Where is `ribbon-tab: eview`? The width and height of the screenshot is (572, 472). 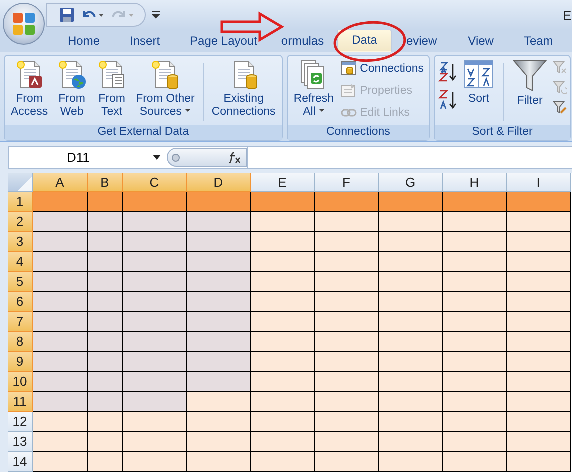
ribbon-tab: eview is located at coordinates (423, 41).